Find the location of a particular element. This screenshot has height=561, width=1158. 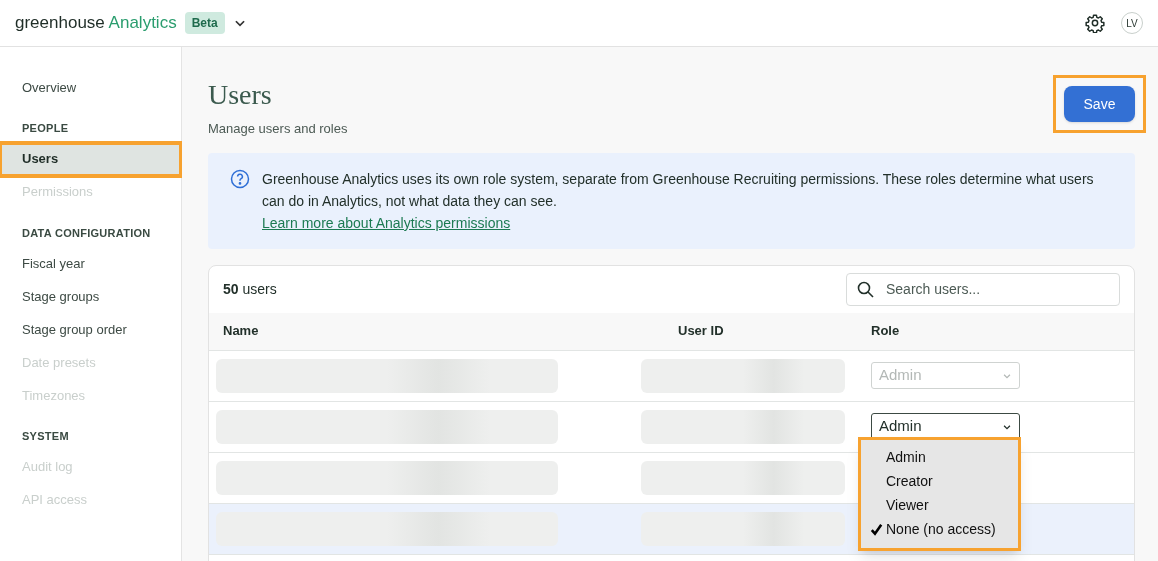

column-header: Name is located at coordinates (241, 331).